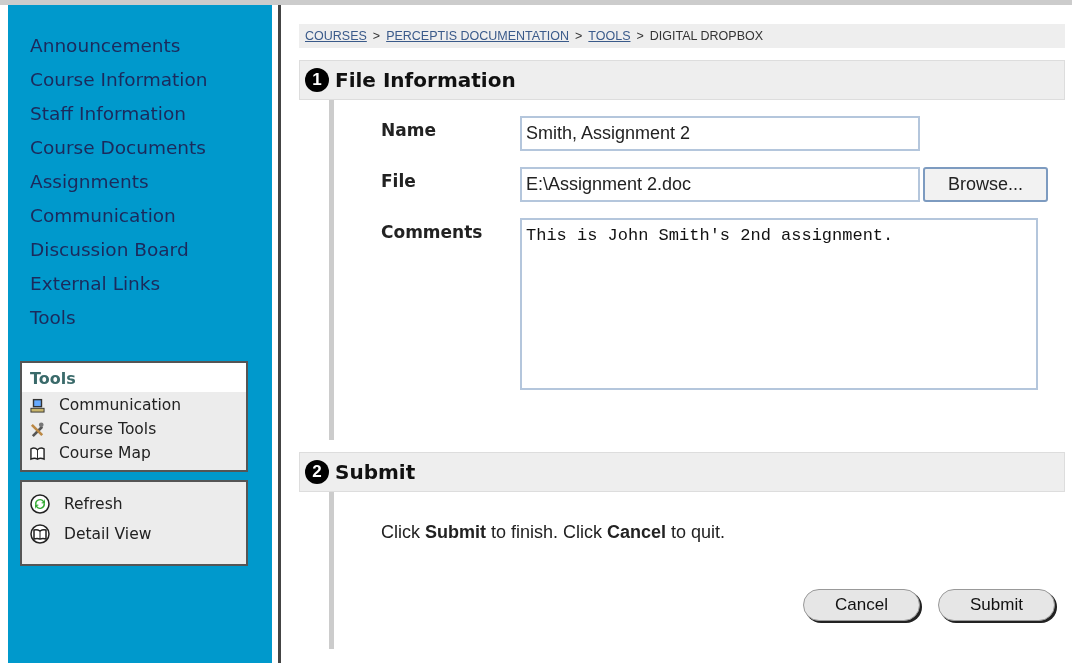 This screenshot has width=1072, height=663. I want to click on sidebar-link: Course Information, so click(151, 80).